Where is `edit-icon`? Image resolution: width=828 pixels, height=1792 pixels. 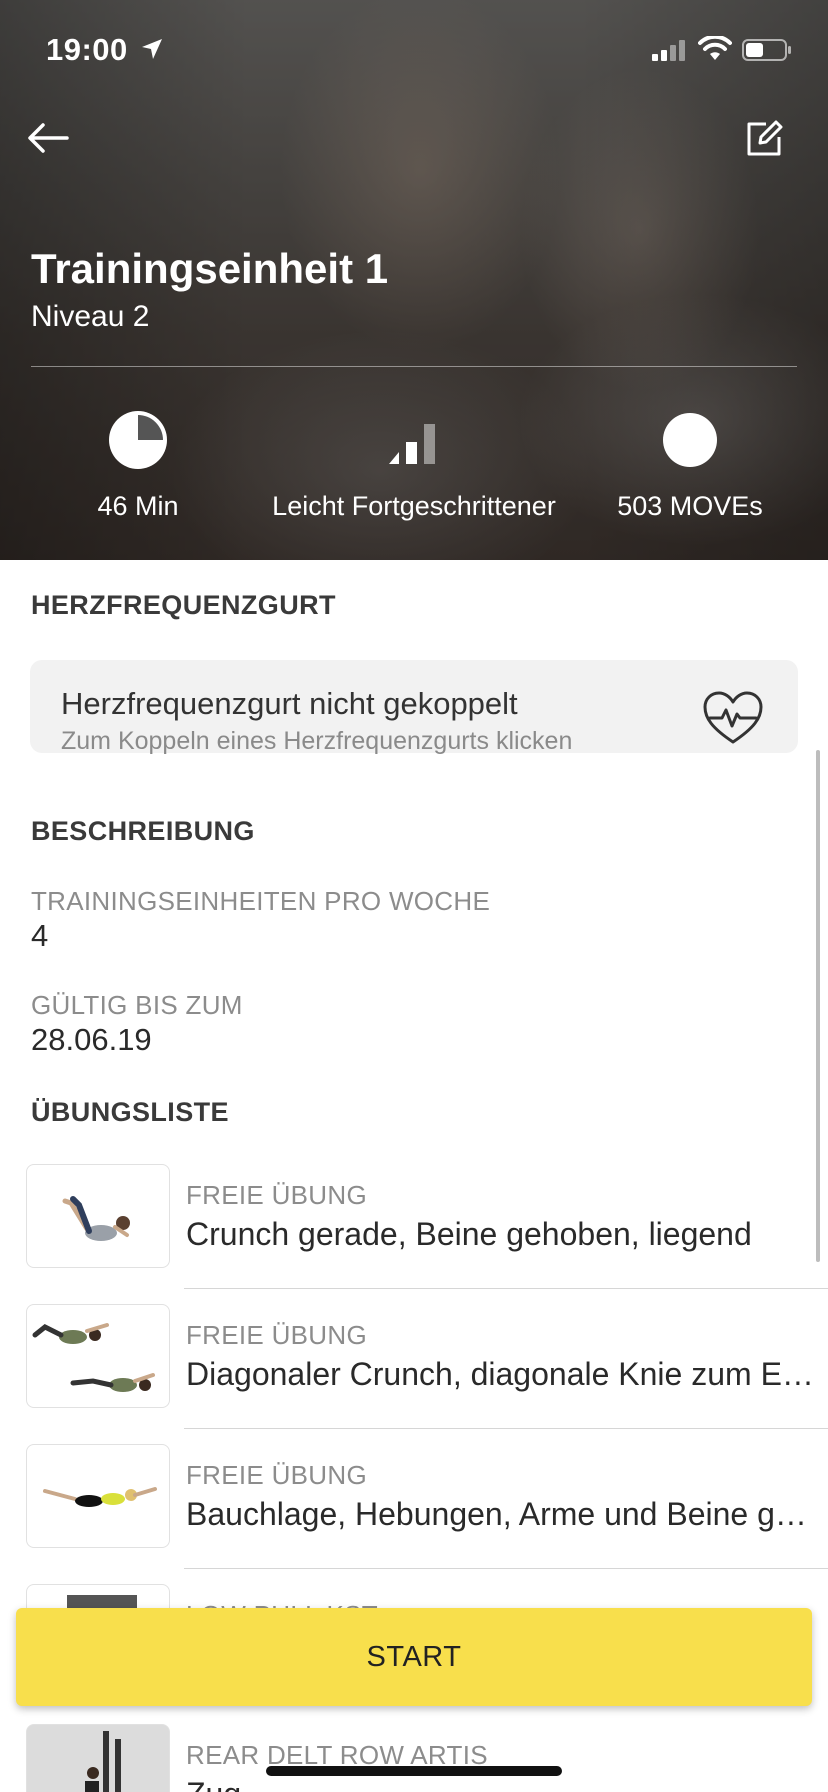
edit-icon is located at coordinates (765, 138).